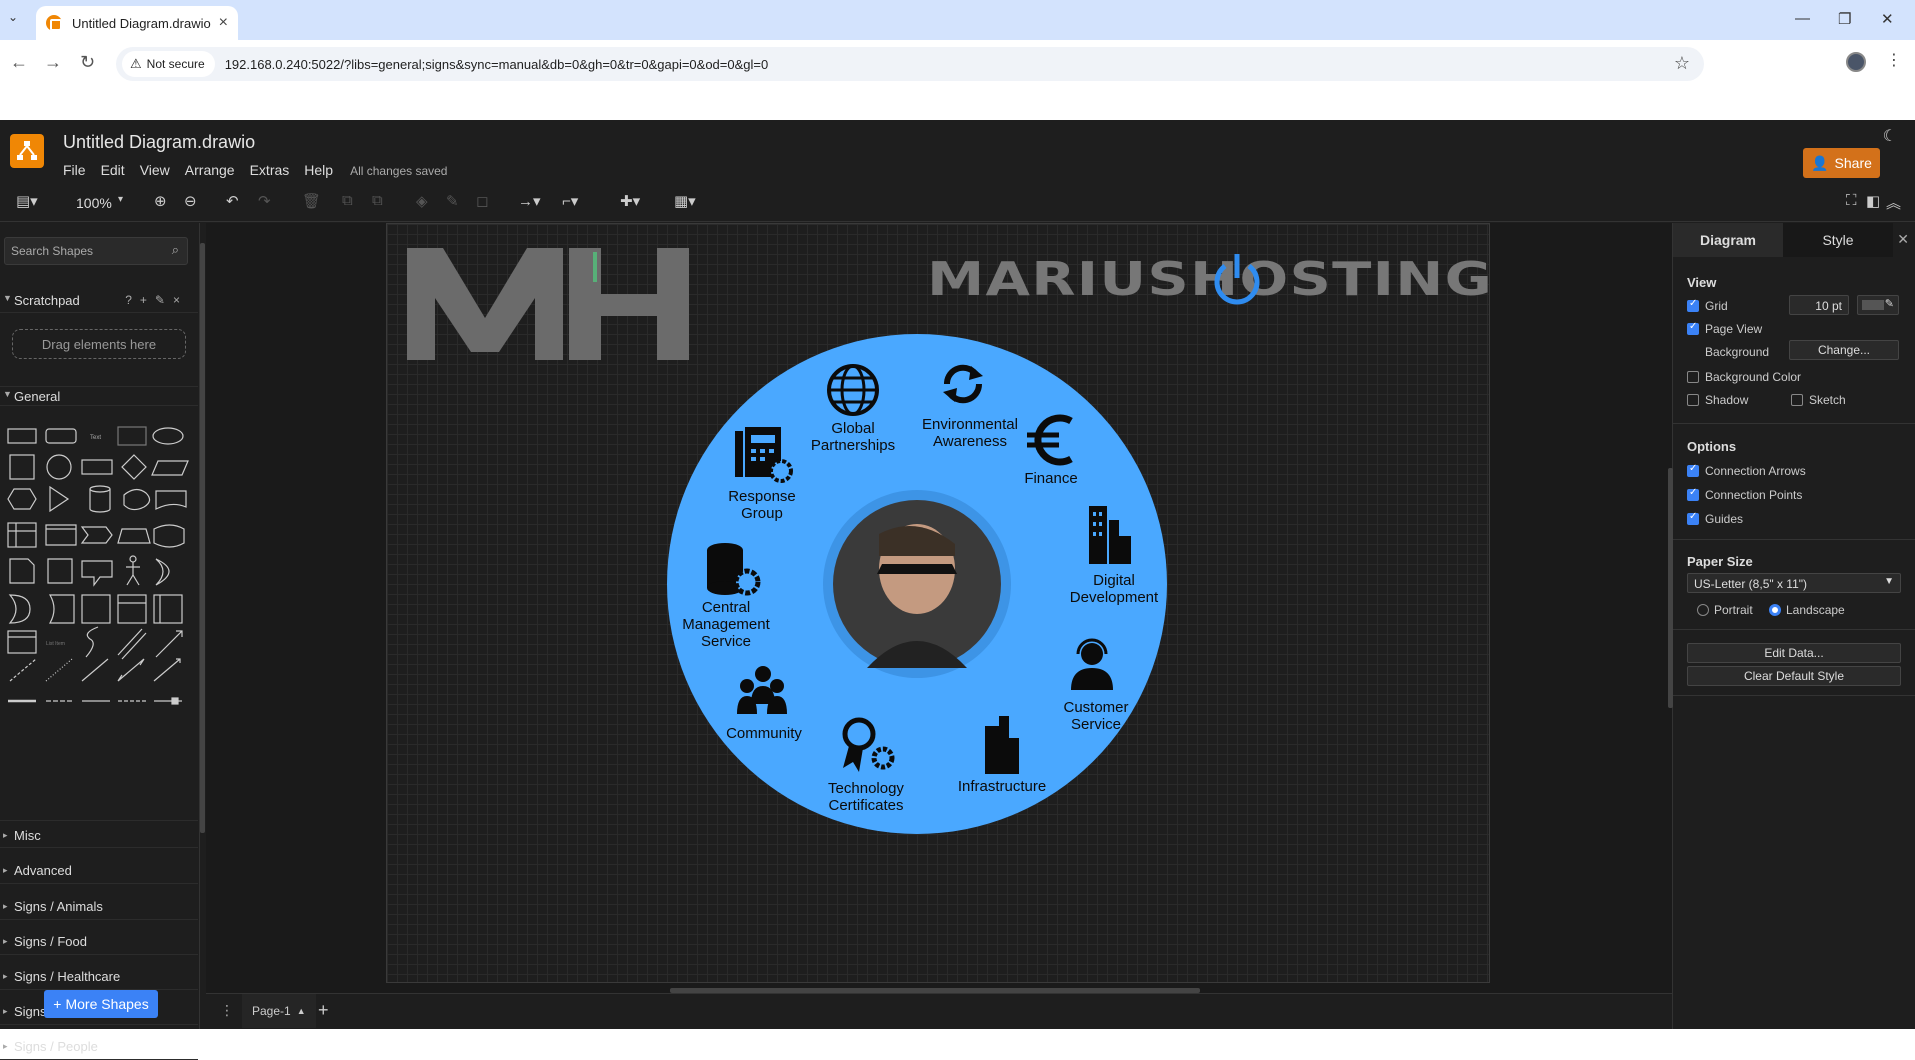 The width and height of the screenshot is (1915, 1060). I want to click on paper-size-select: US-Letter (8,5" x 11") ▼, so click(1794, 583).